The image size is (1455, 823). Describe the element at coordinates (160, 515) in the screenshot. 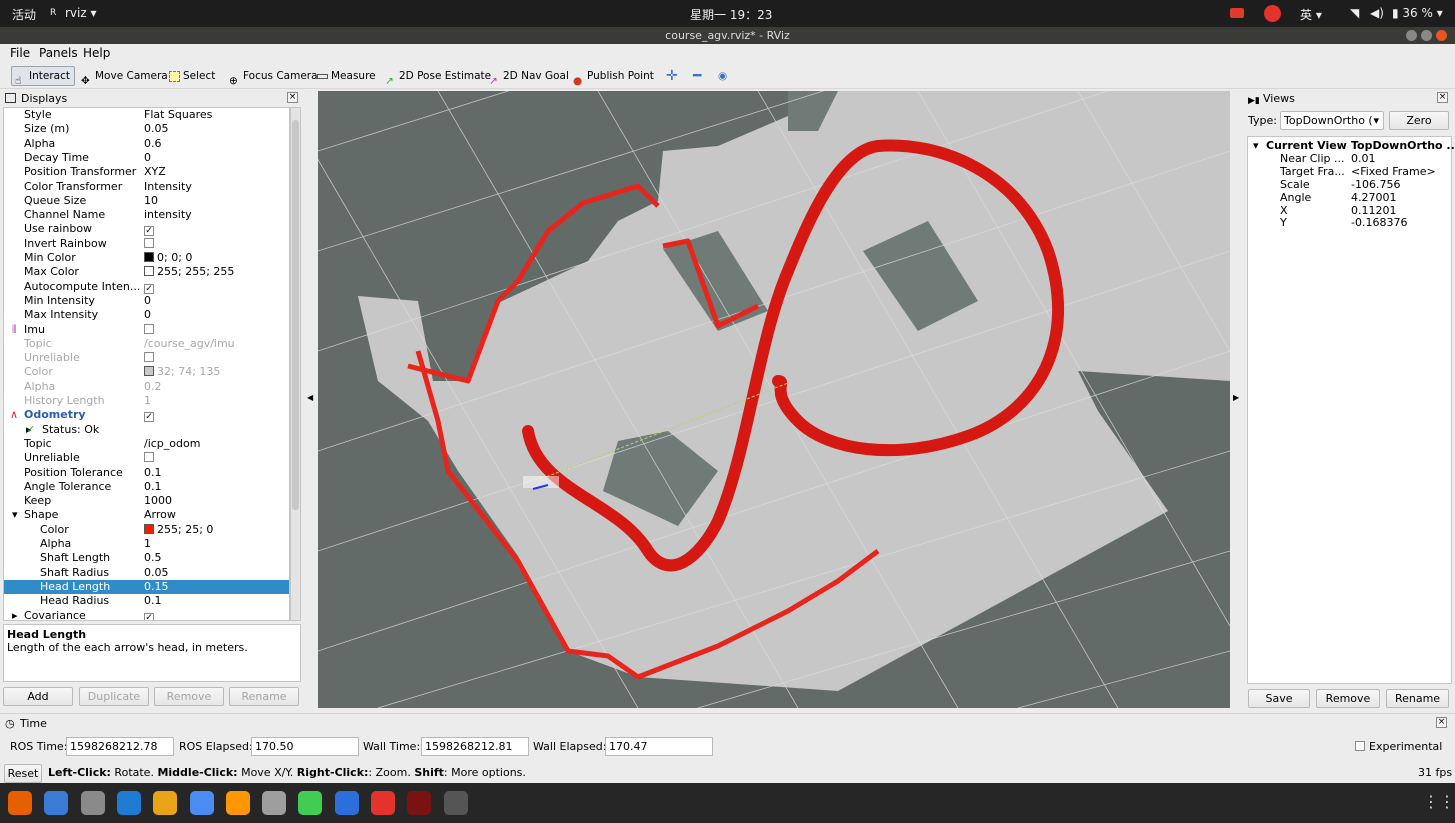

I see `property-value: Arrow` at that location.